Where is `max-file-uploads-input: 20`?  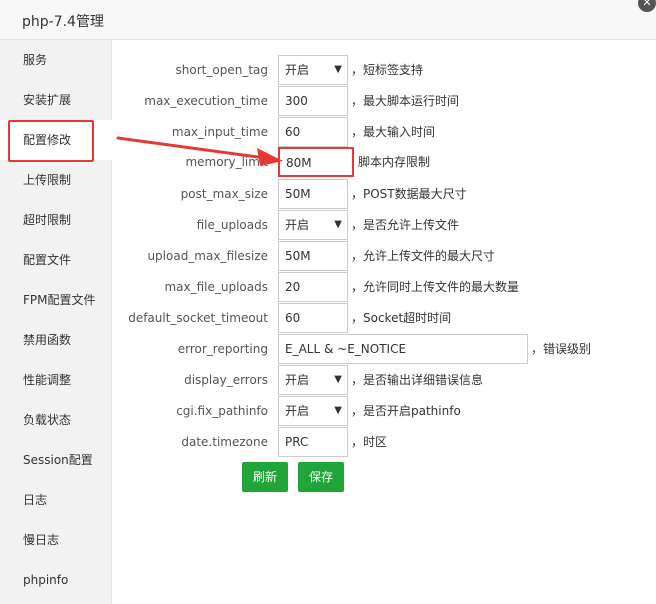 max-file-uploads-input: 20 is located at coordinates (313, 287).